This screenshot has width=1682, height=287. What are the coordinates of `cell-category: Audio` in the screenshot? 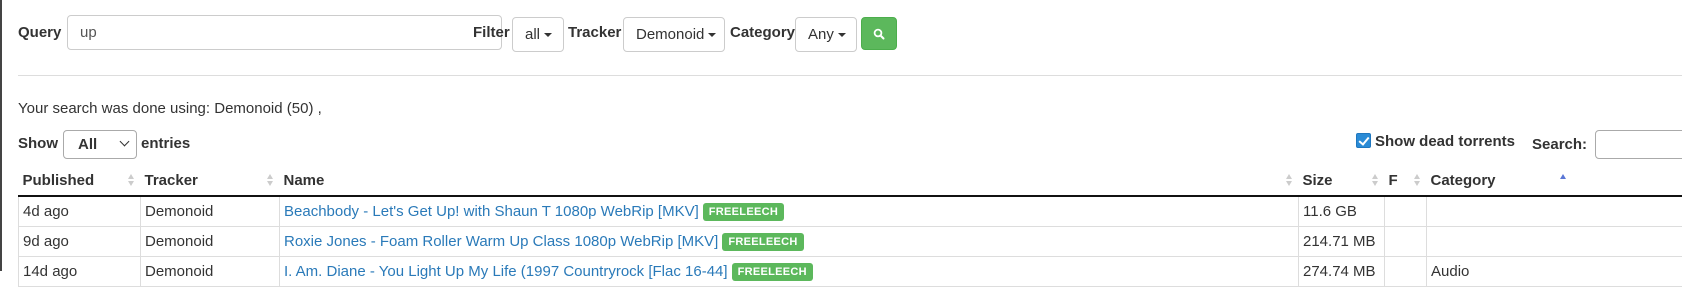 It's located at (1554, 272).